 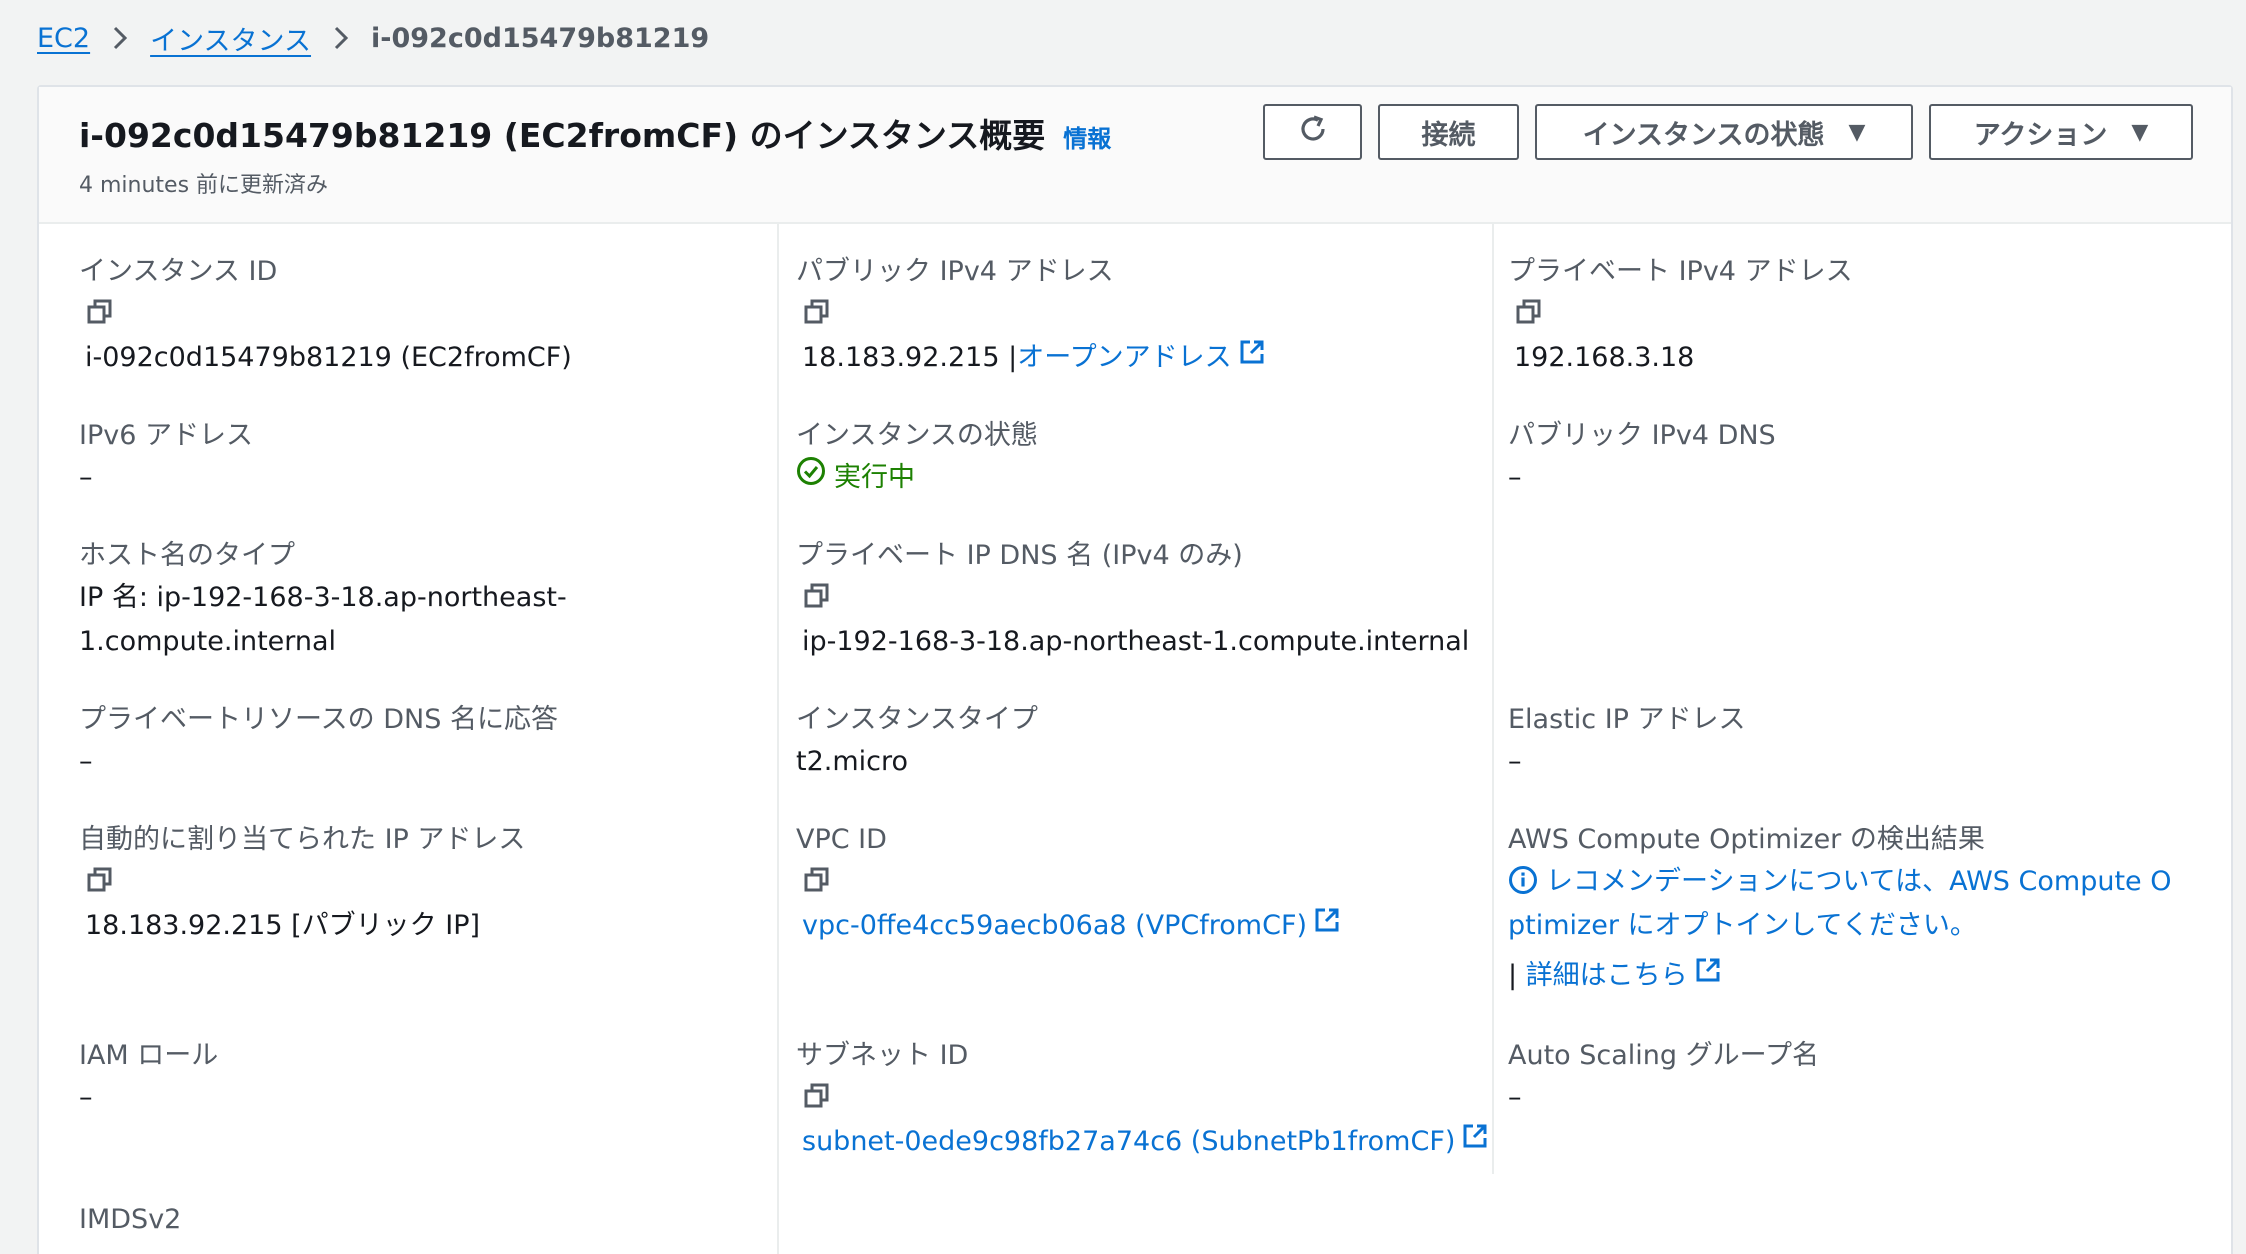 What do you see at coordinates (811, 478) in the screenshot?
I see `check-circle-icon` at bounding box center [811, 478].